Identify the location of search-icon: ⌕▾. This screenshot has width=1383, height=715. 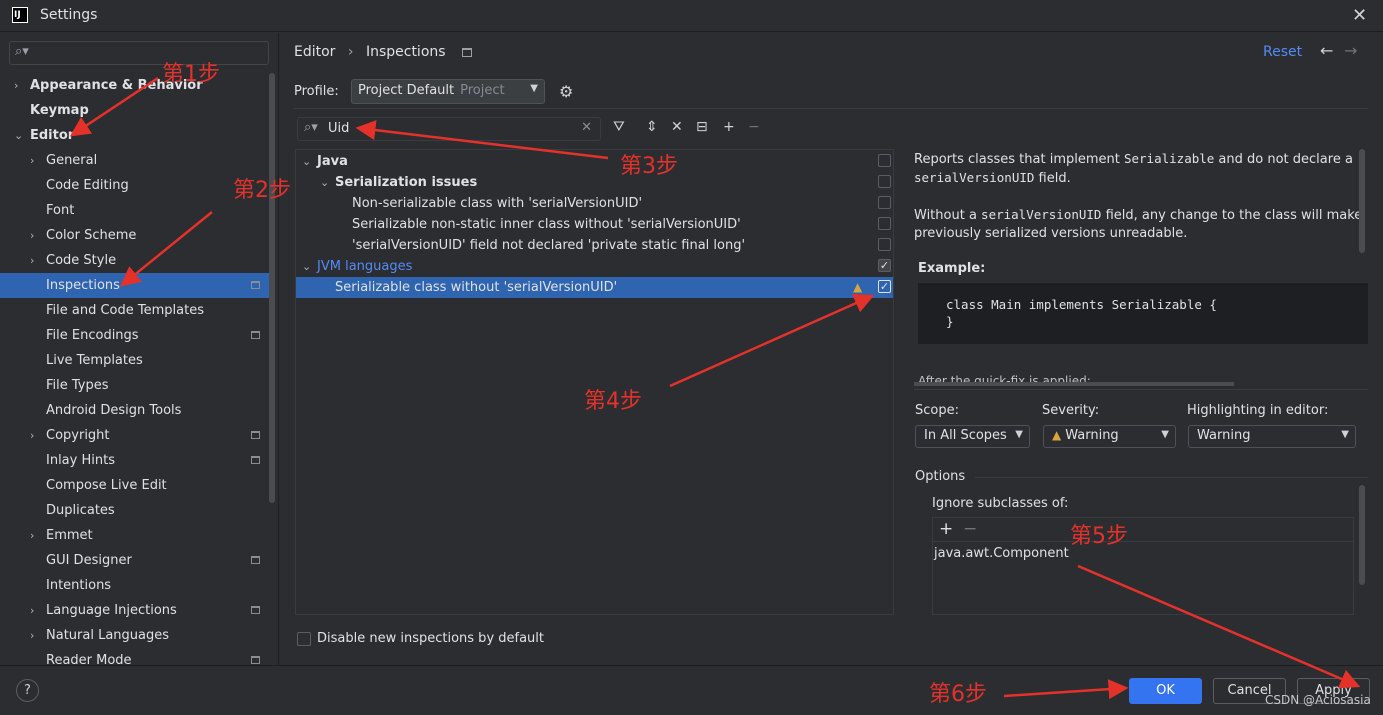
(22, 51).